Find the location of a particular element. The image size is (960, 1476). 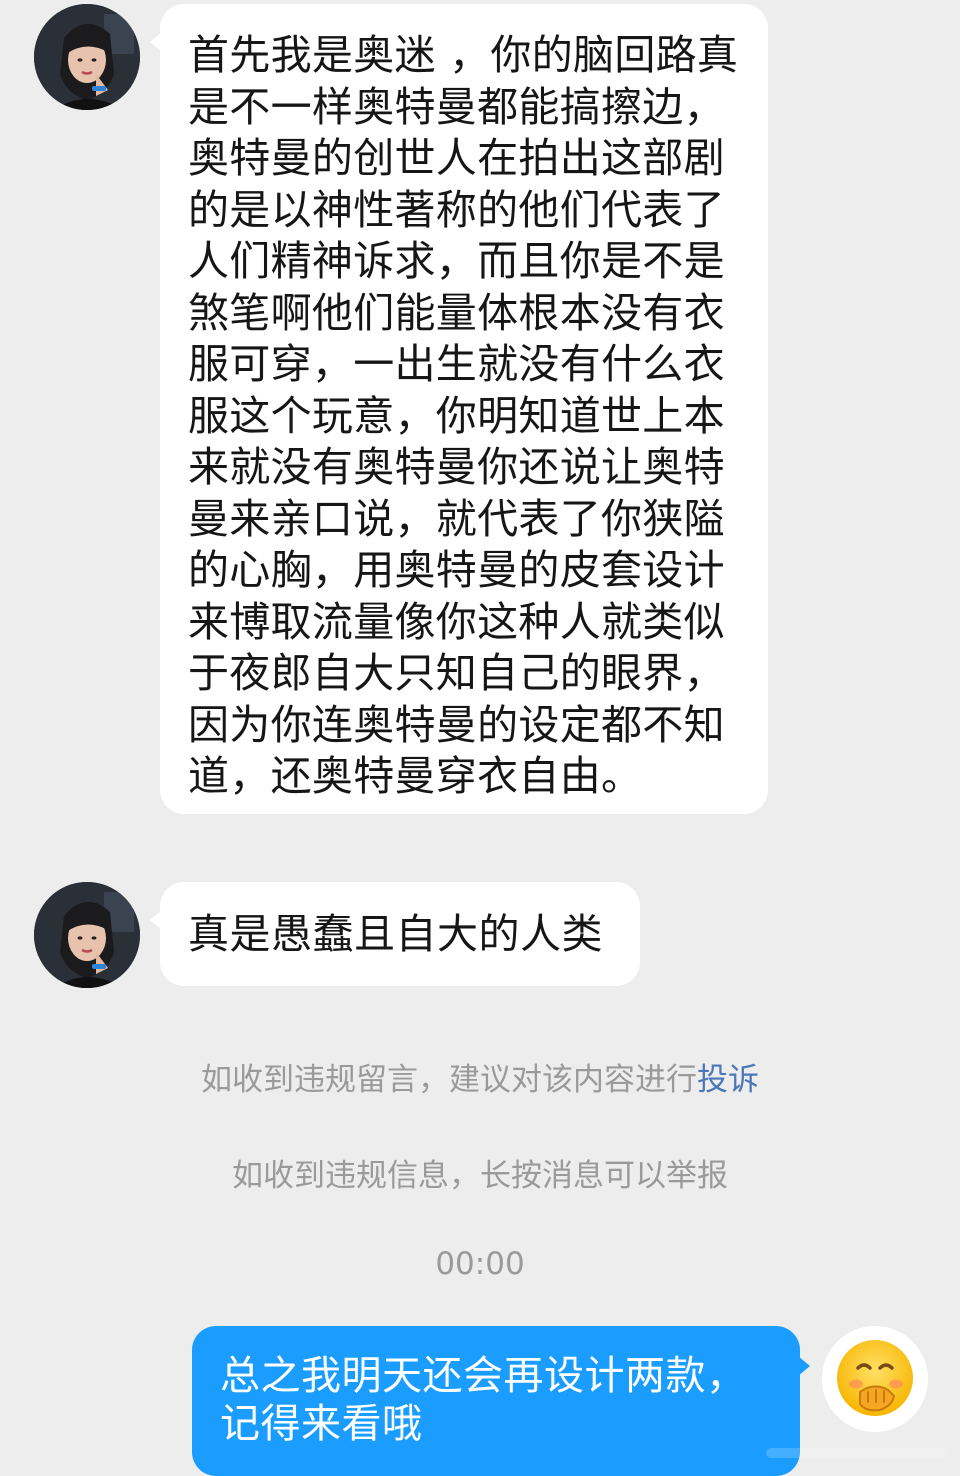

message-timestamp: 00:00 is located at coordinates (480, 1264).